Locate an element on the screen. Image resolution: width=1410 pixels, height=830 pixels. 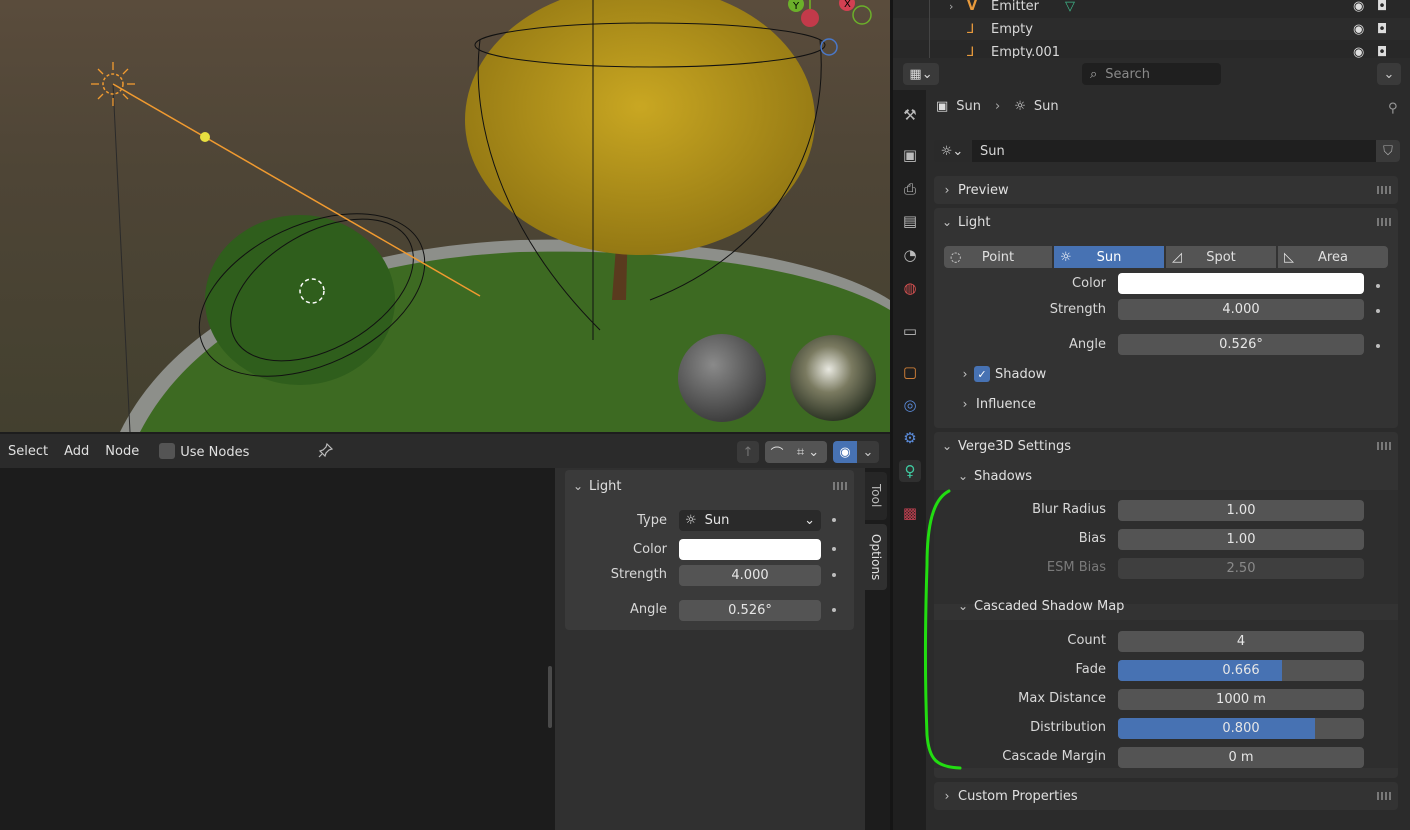
scrollbar is located at coordinates (550, 697).